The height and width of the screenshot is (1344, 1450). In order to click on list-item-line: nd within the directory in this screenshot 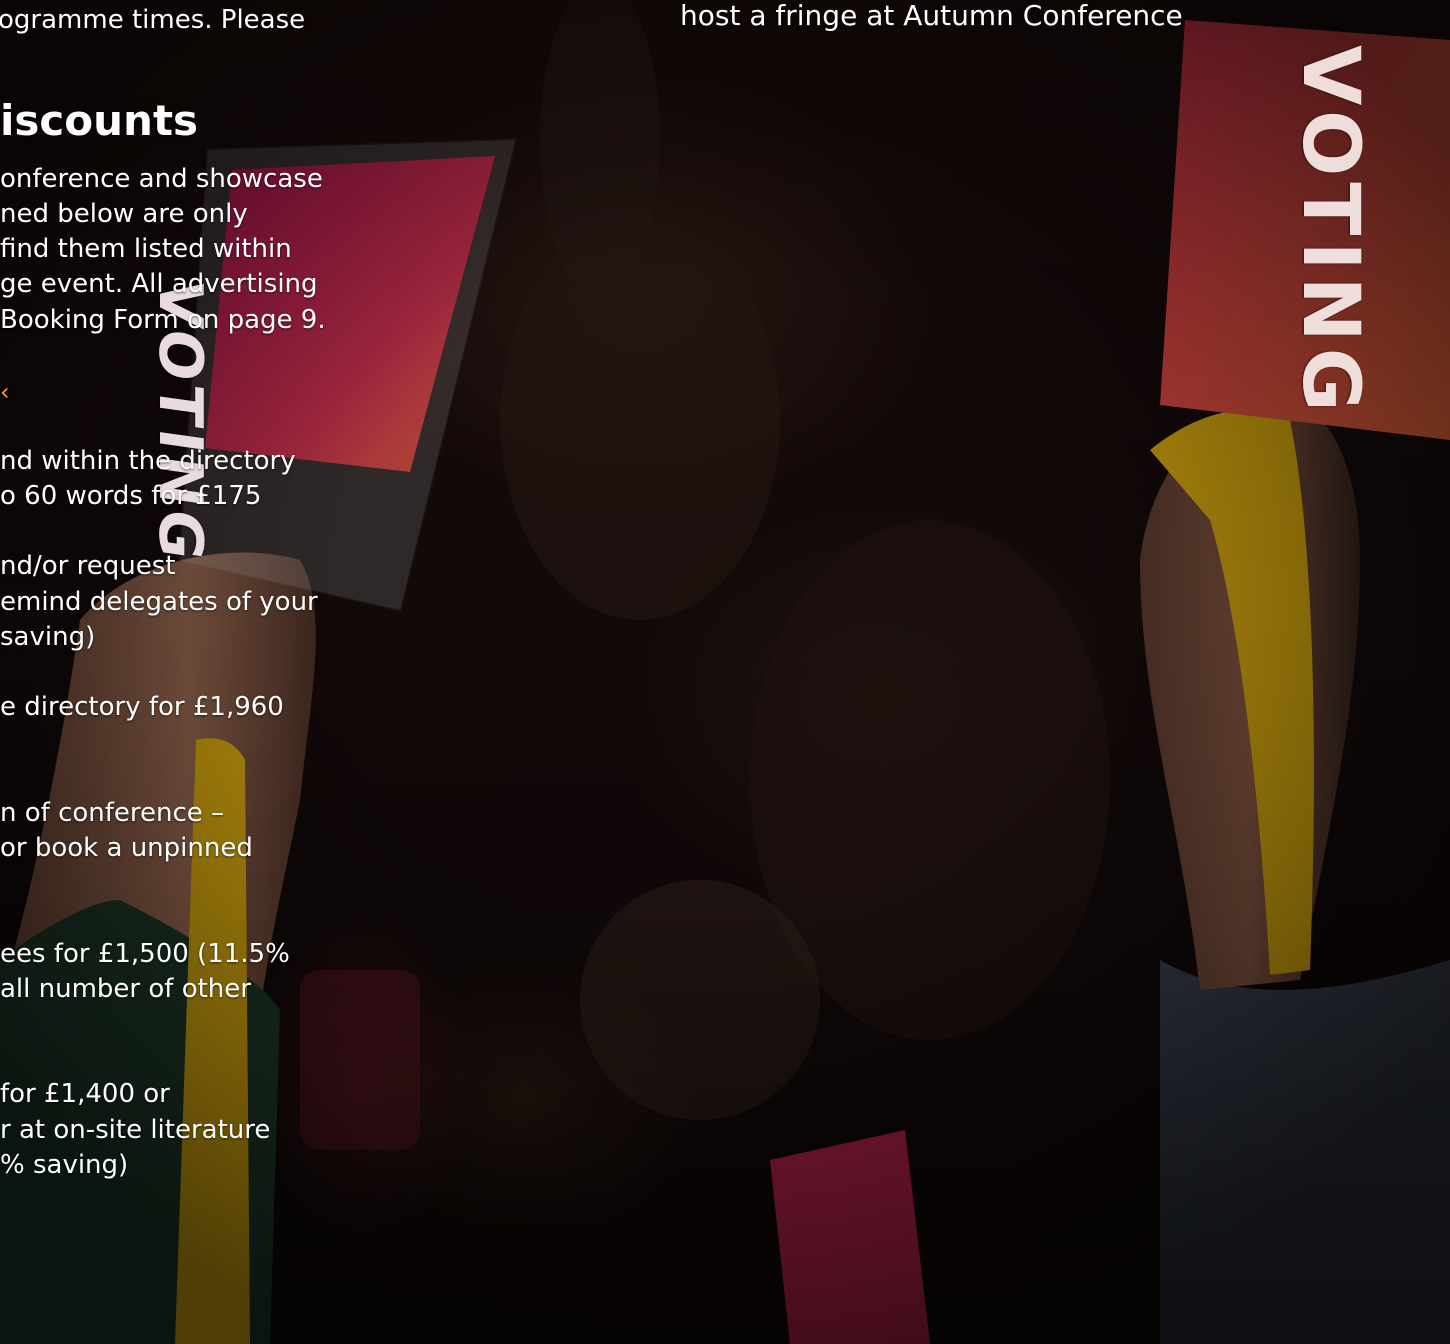, I will do `click(148, 461)`.